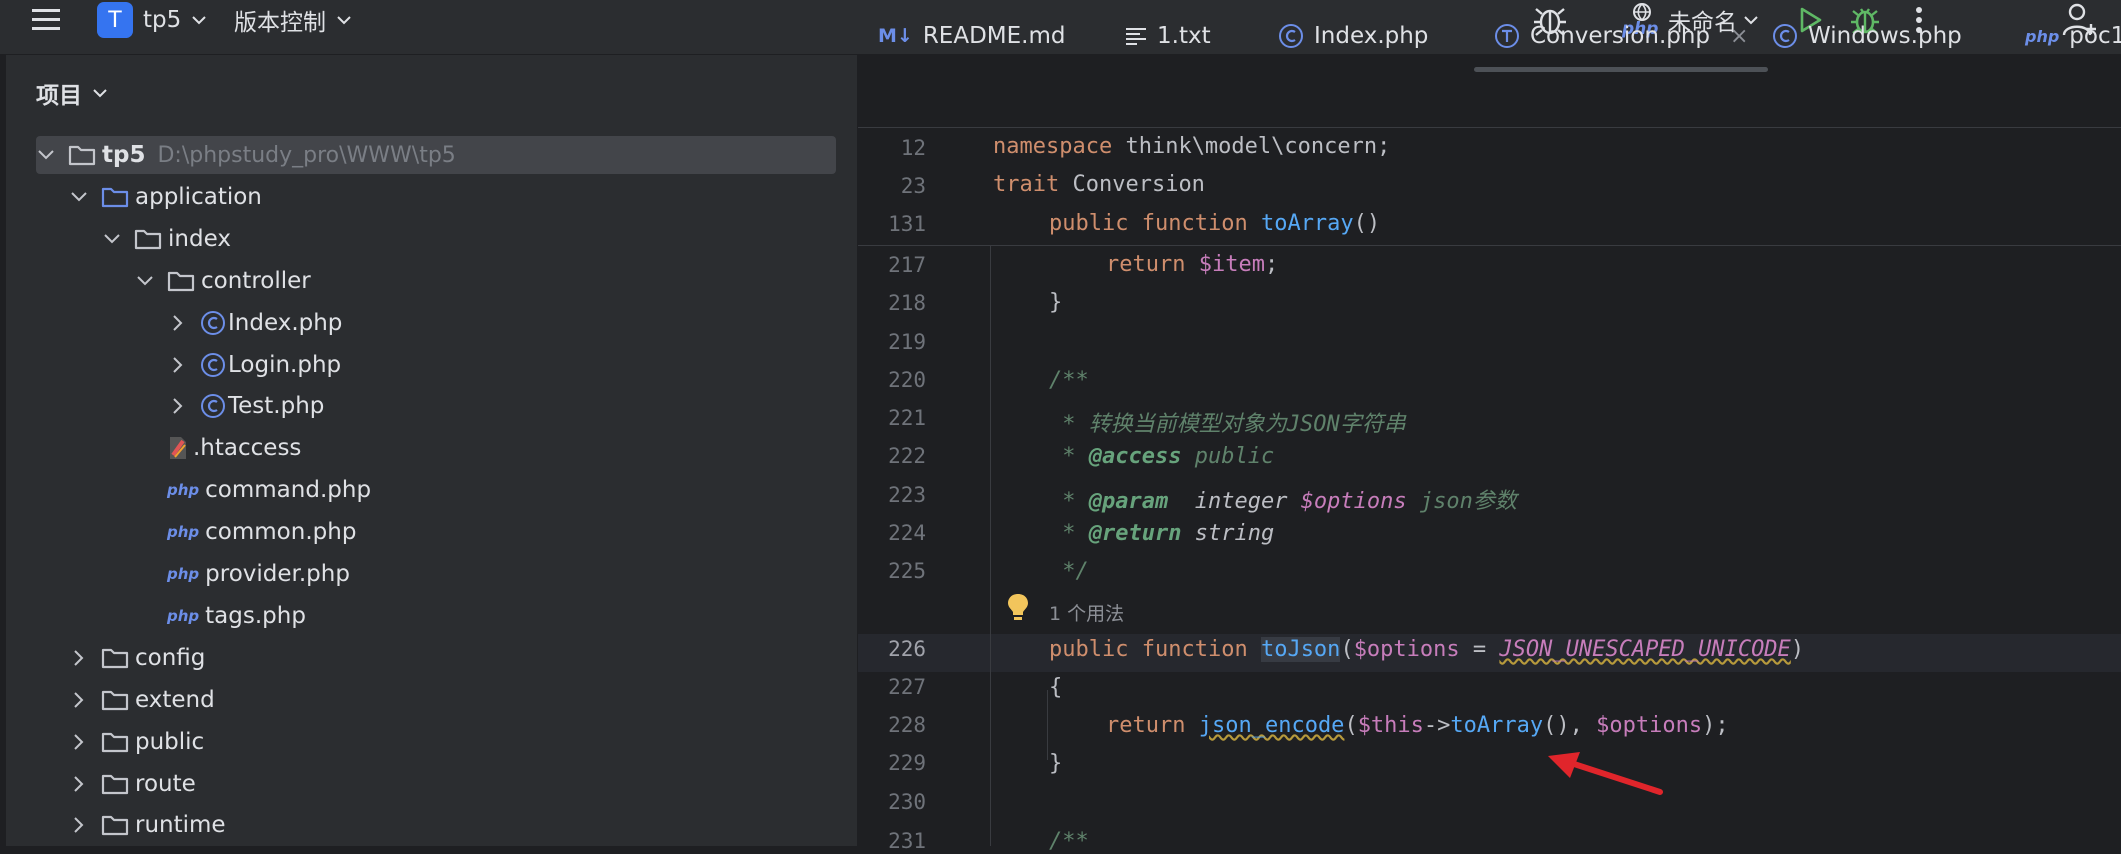 This screenshot has height=854, width=2121. Describe the element at coordinates (1739, 36) in the screenshot. I see `close-tab-icon: ×` at that location.